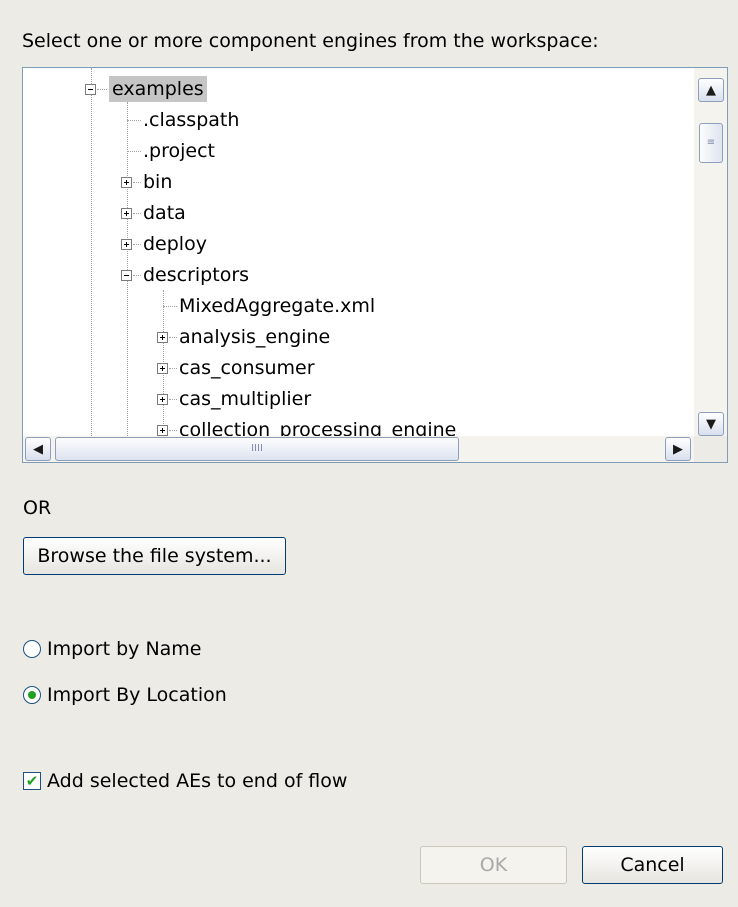 This screenshot has height=907, width=738. I want to click on tree-item-collection-processing-engine: collection_processing_engine, so click(359, 426).